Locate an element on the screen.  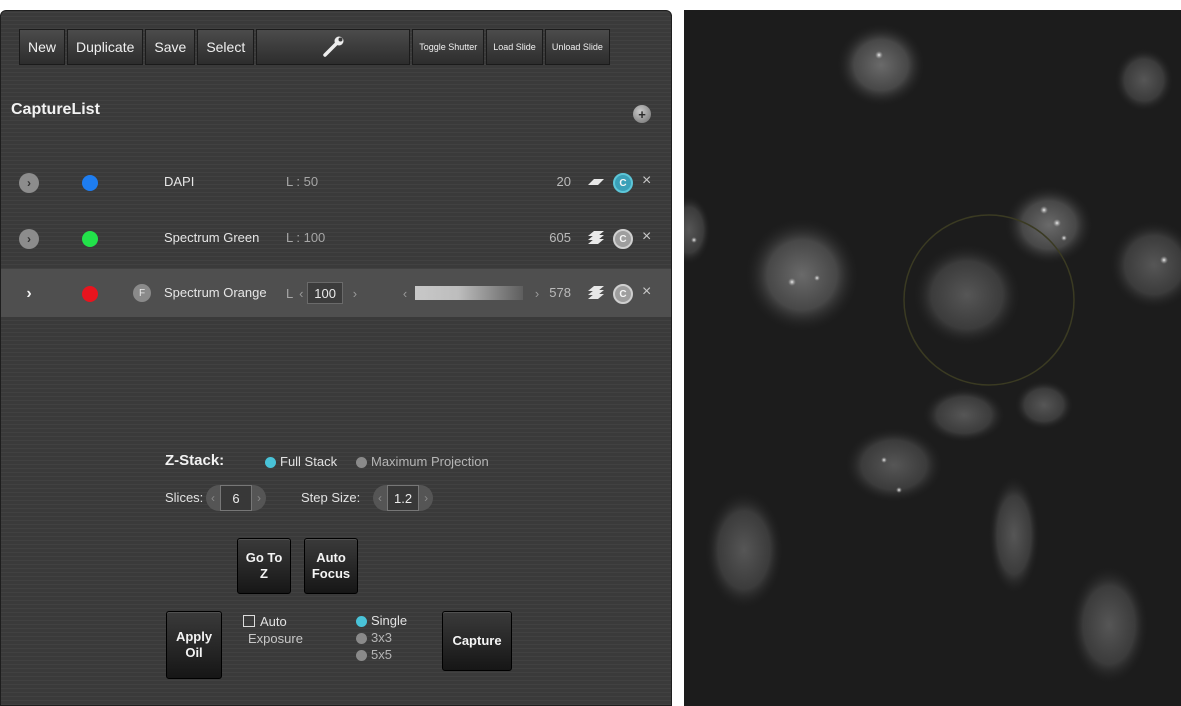
apply-oil-line1: Apply is located at coordinates (194, 636).